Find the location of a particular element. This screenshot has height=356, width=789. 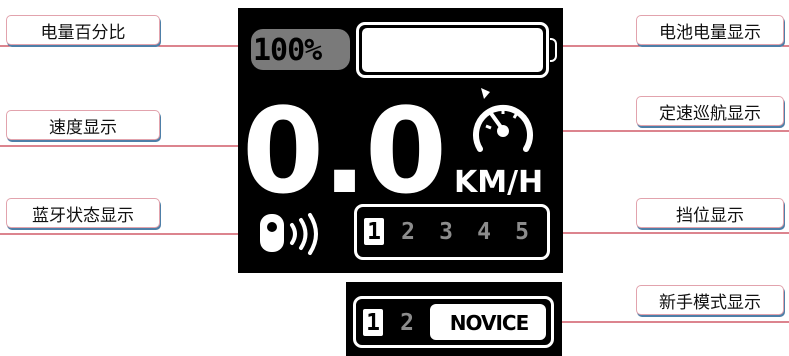

speed-unit: KM/H is located at coordinates (499, 182).